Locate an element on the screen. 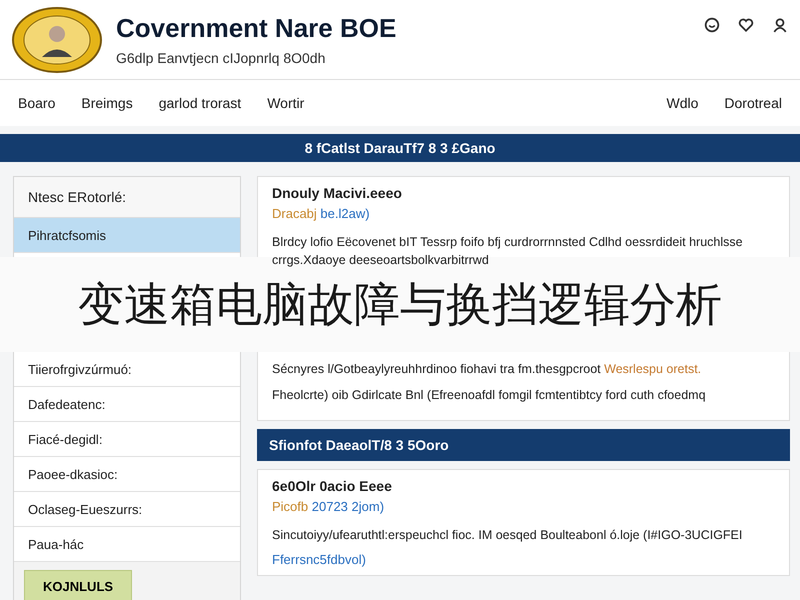 The image size is (800, 600). nav-link: Wortir is located at coordinates (285, 103).